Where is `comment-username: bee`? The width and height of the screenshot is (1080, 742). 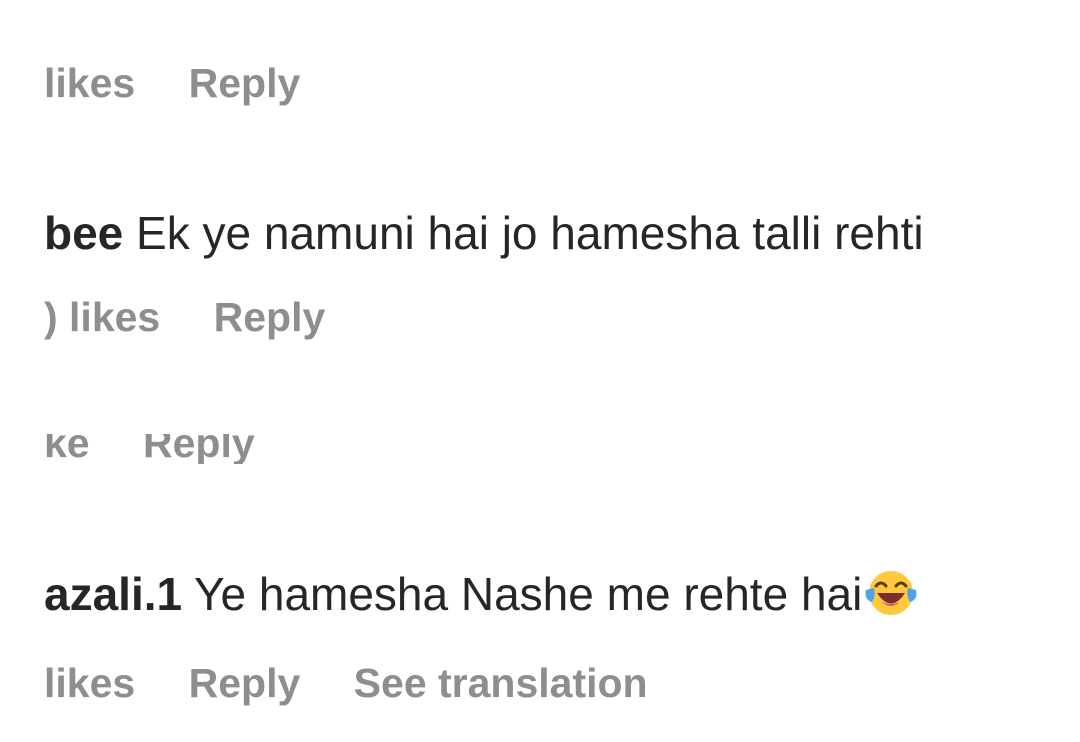
comment-username: bee is located at coordinates (83, 233).